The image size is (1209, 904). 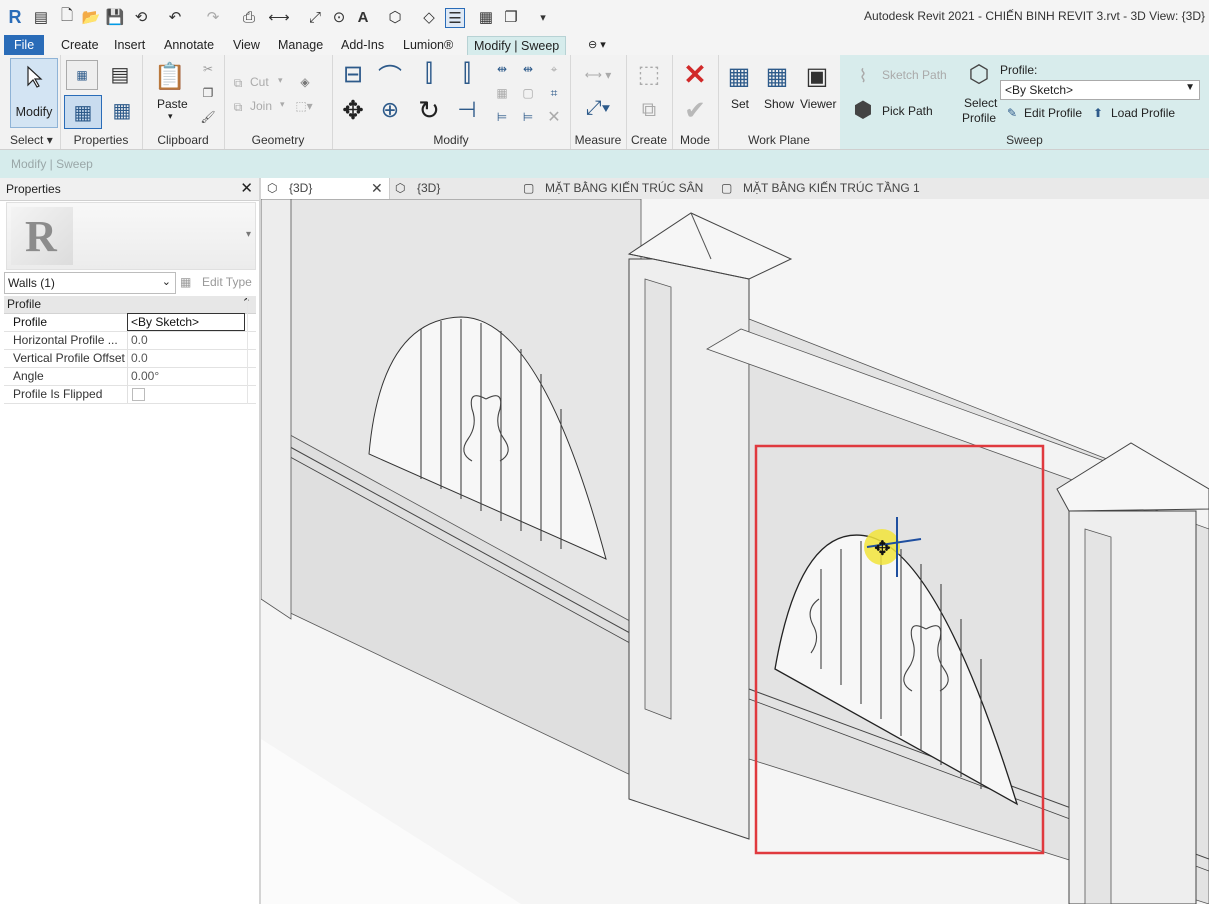 I want to click on sketch-path-icon: ⌇, so click(x=863, y=76).